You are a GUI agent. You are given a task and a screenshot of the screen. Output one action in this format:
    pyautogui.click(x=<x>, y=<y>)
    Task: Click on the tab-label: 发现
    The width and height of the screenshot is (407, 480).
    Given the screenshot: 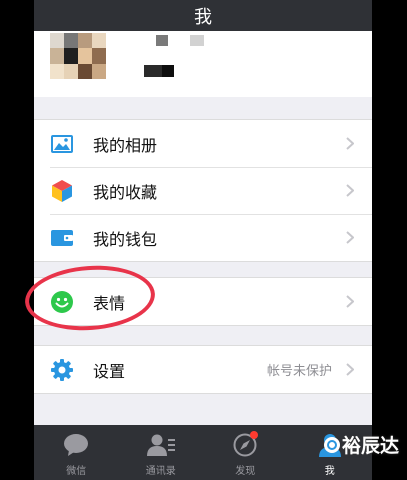 What is the action you would take?
    pyautogui.click(x=245, y=471)
    